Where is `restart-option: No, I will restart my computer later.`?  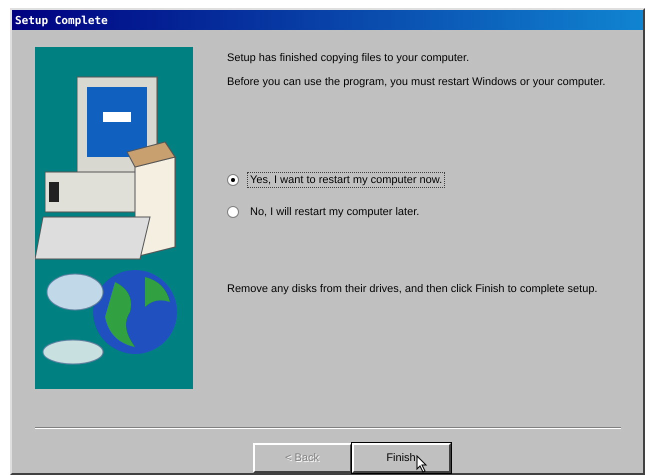 restart-option: No, I will restart my computer later. is located at coordinates (424, 212).